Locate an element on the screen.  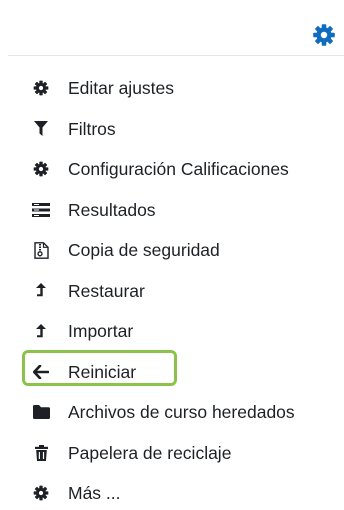
file-archive-icon is located at coordinates (41, 250).